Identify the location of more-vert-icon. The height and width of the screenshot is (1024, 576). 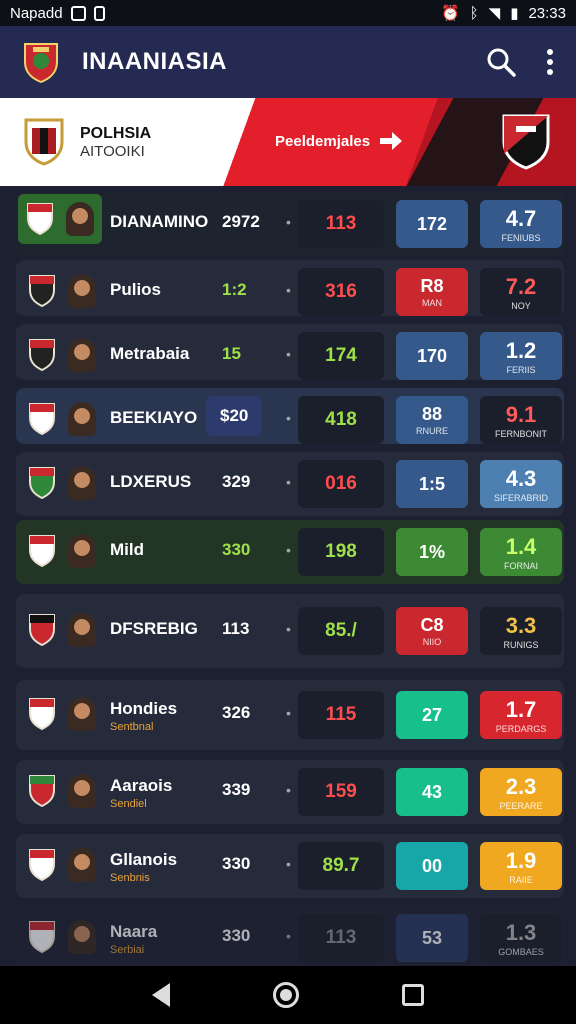
(550, 62).